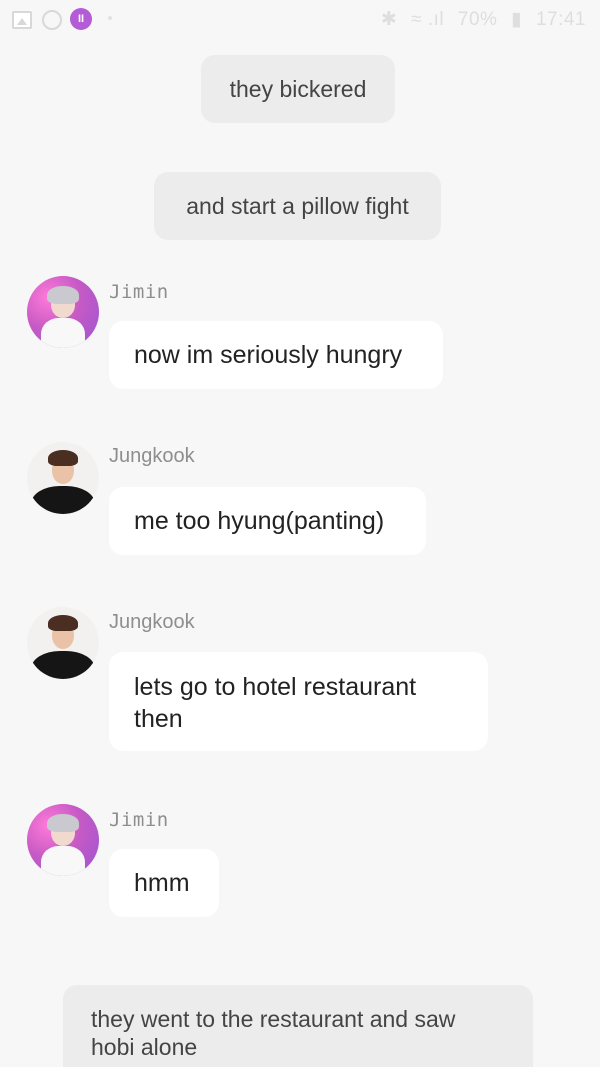  I want to click on battery-percent: 70%, so click(477, 19).